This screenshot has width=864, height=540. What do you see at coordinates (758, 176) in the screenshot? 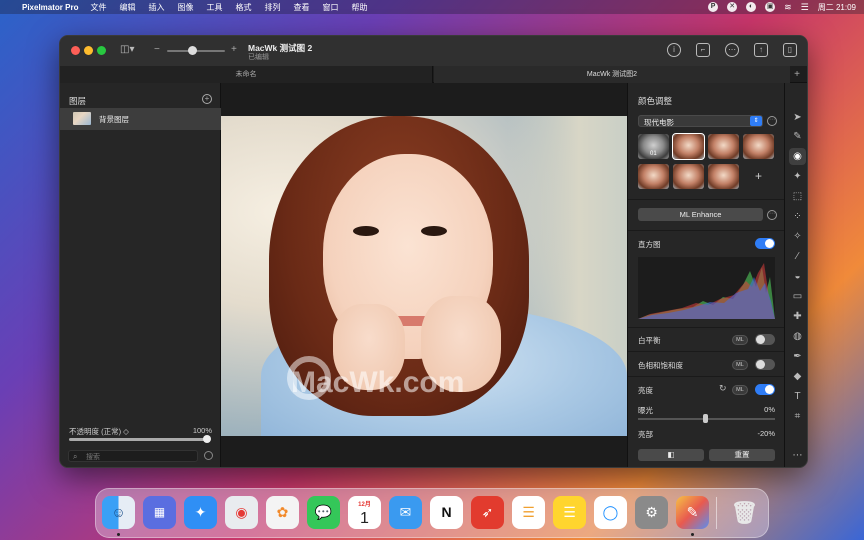
I see `add-preset-button: +` at bounding box center [758, 176].